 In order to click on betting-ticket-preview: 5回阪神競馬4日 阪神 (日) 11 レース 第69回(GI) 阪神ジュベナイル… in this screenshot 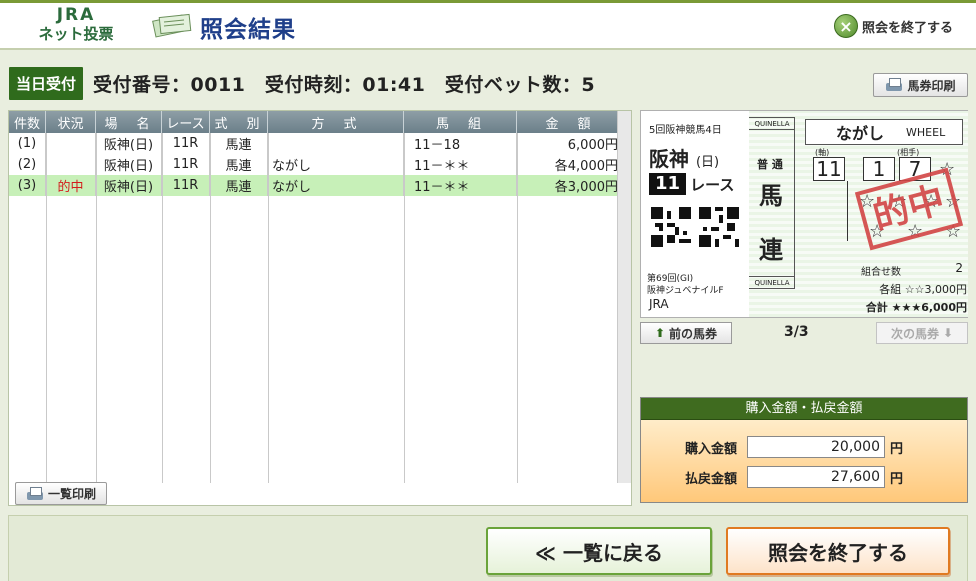, I will do `click(804, 214)`.